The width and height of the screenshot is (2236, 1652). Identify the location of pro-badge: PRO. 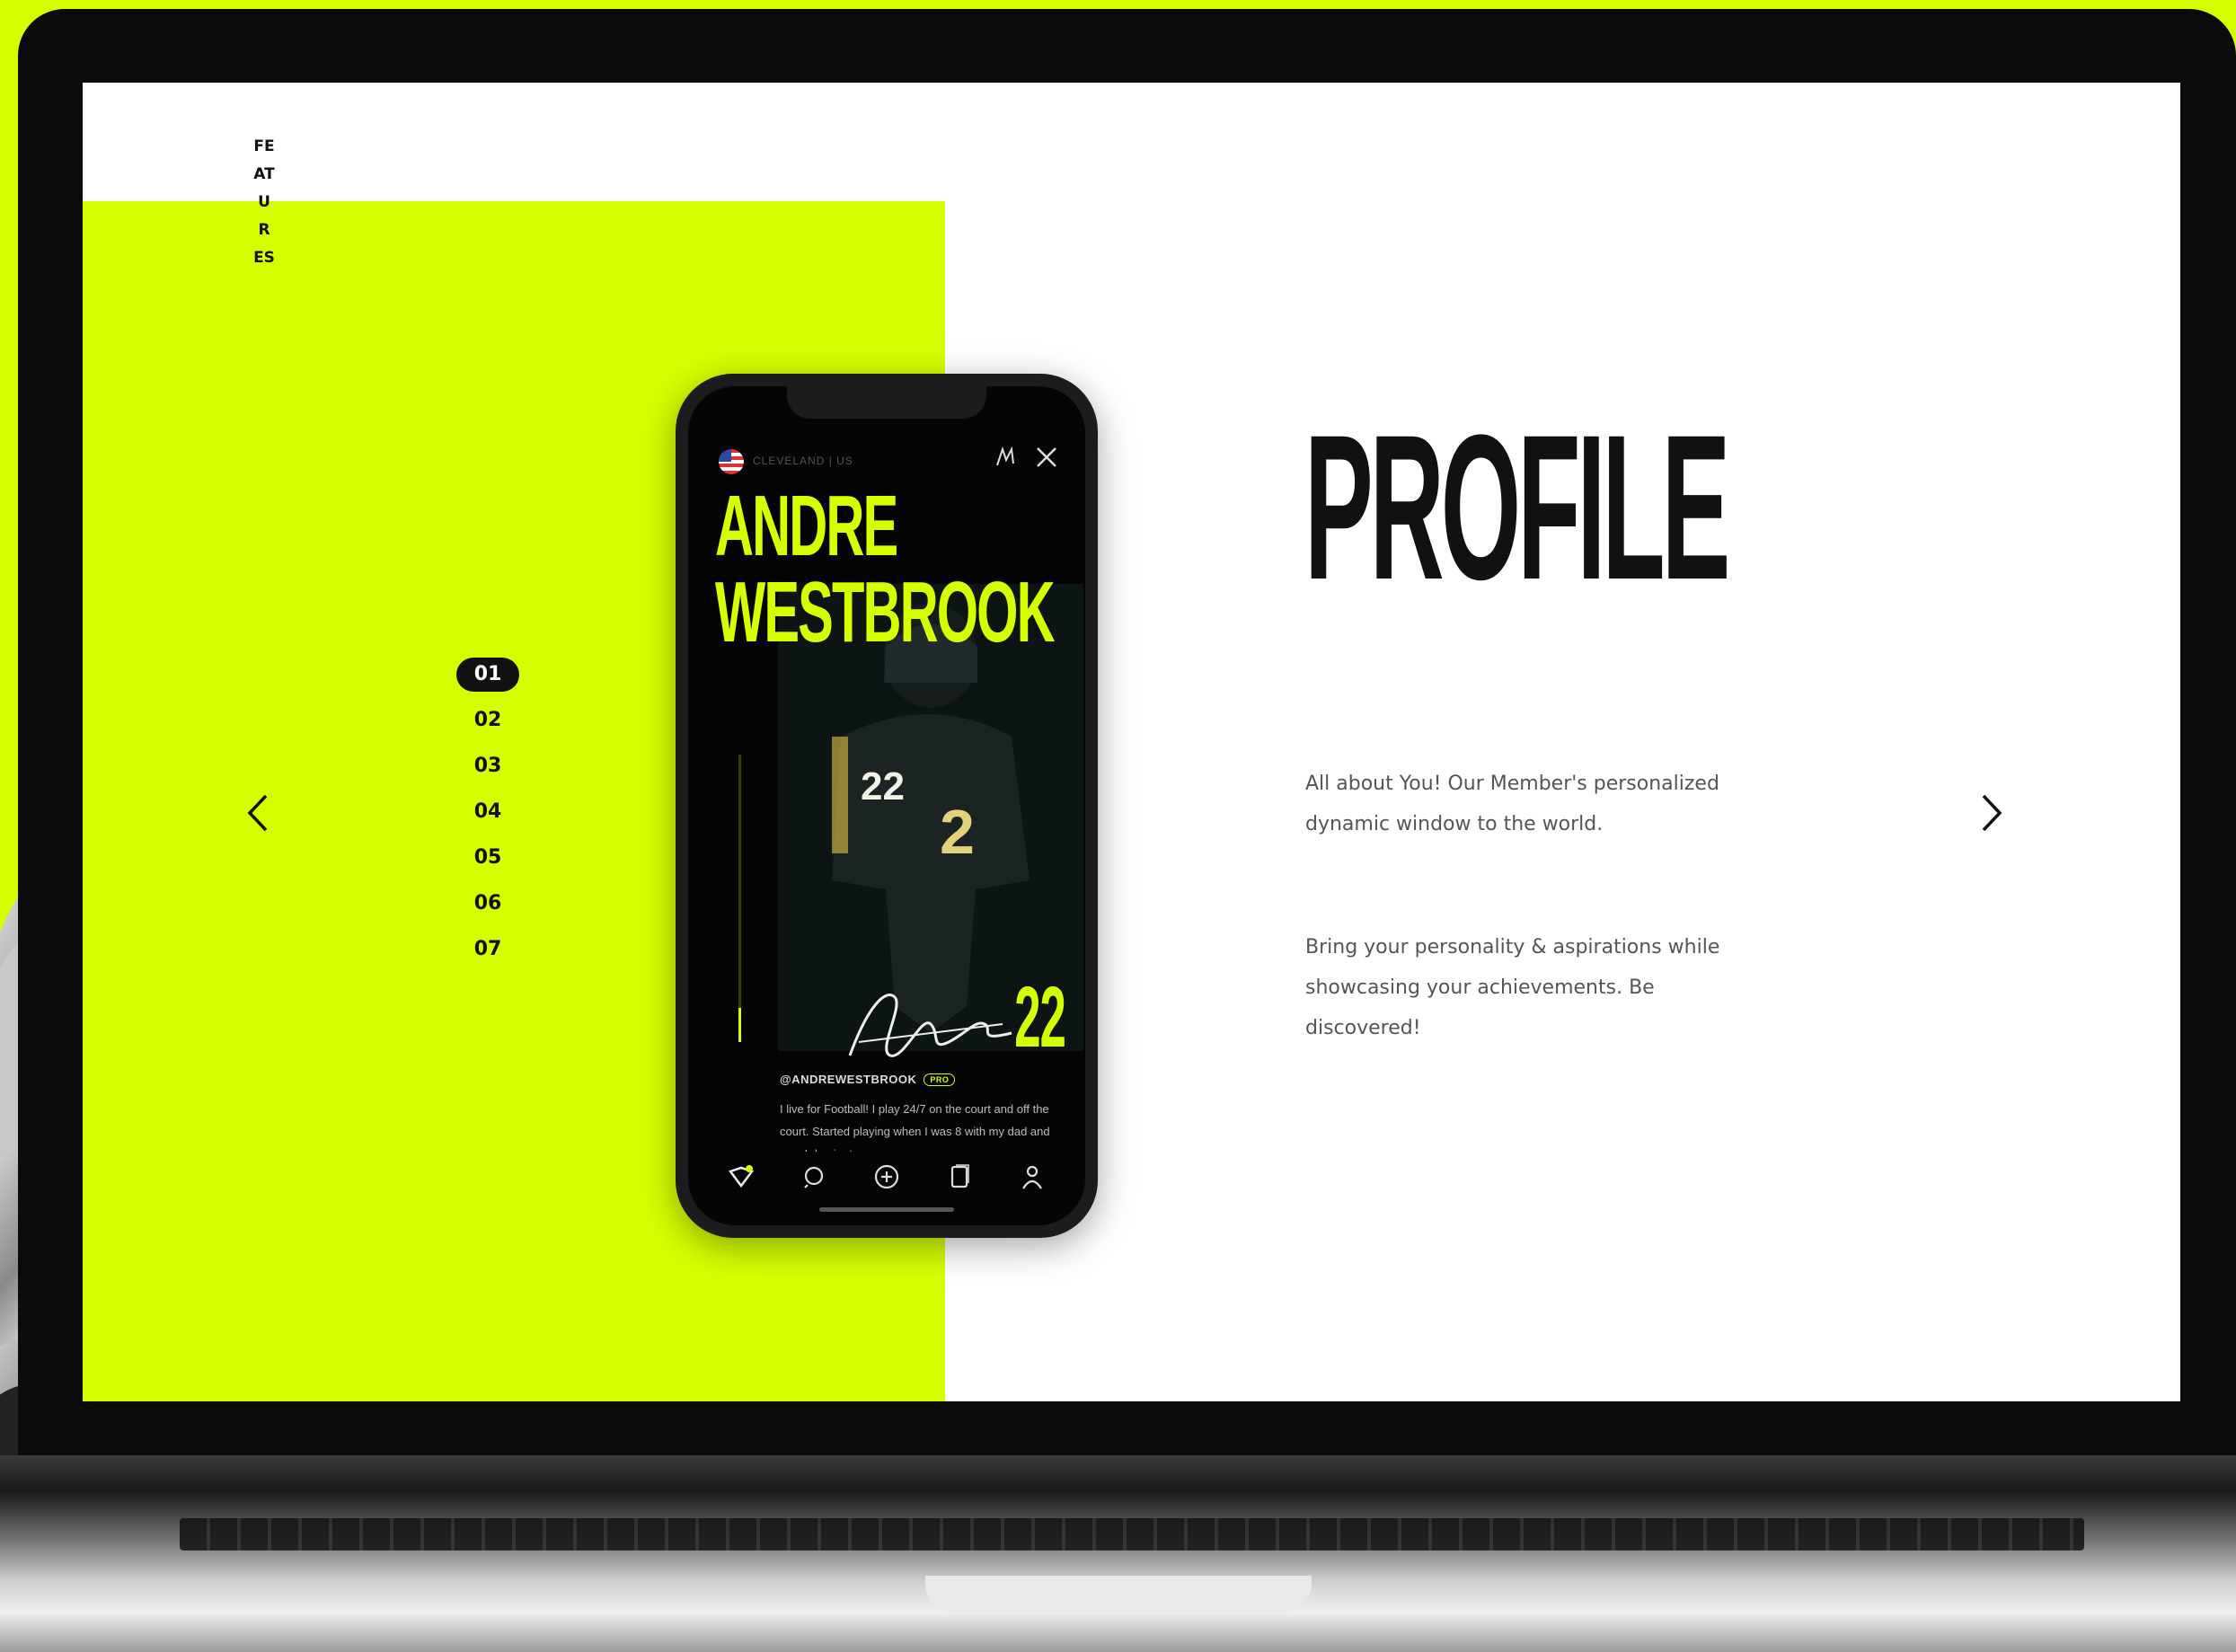
(940, 1079).